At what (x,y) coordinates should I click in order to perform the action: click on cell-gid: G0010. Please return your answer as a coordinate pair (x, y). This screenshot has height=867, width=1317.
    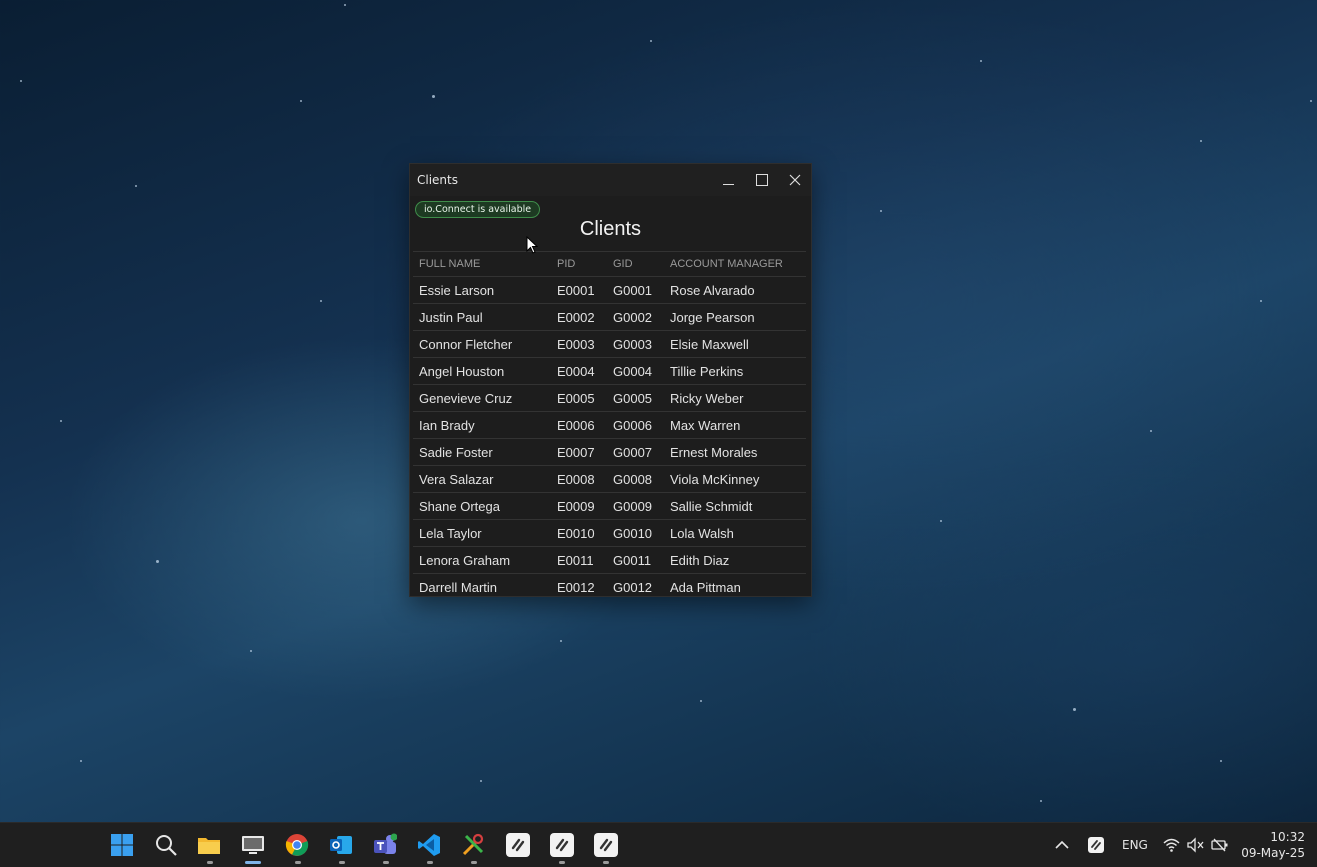
    Looking at the image, I should click on (635, 533).